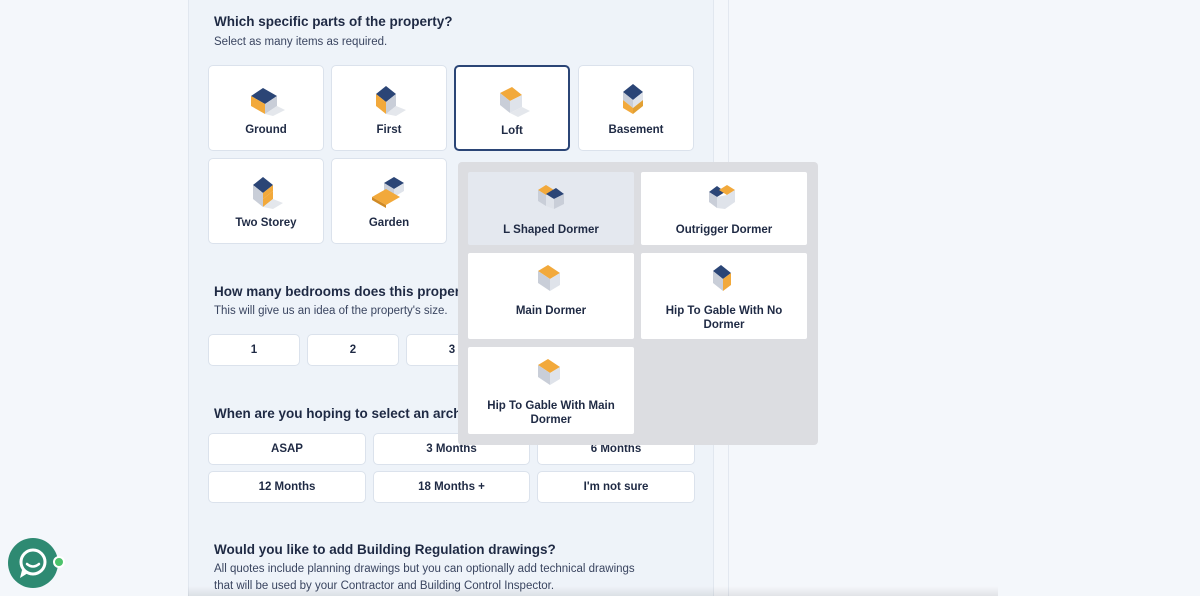  I want to click on tile-basement: Basement, so click(636, 108).